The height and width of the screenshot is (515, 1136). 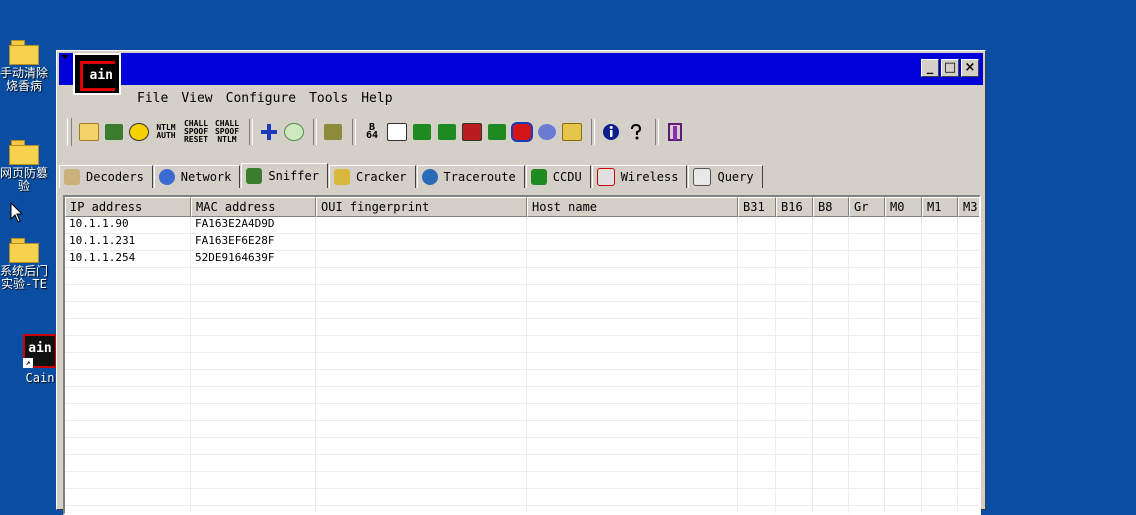 I want to click on lsa-secrets-button, so click(x=422, y=132).